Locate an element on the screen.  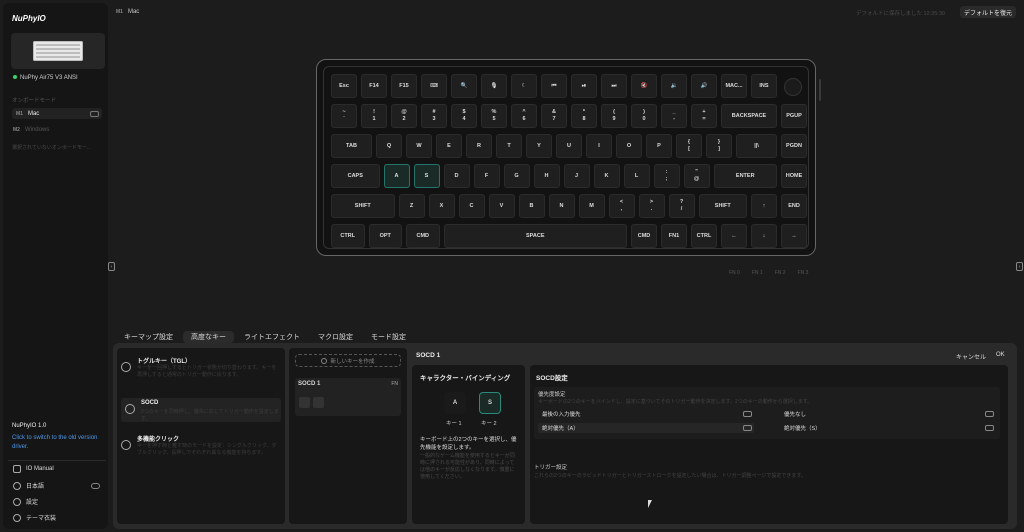
key-3-5: G is located at coordinates (516, 176).